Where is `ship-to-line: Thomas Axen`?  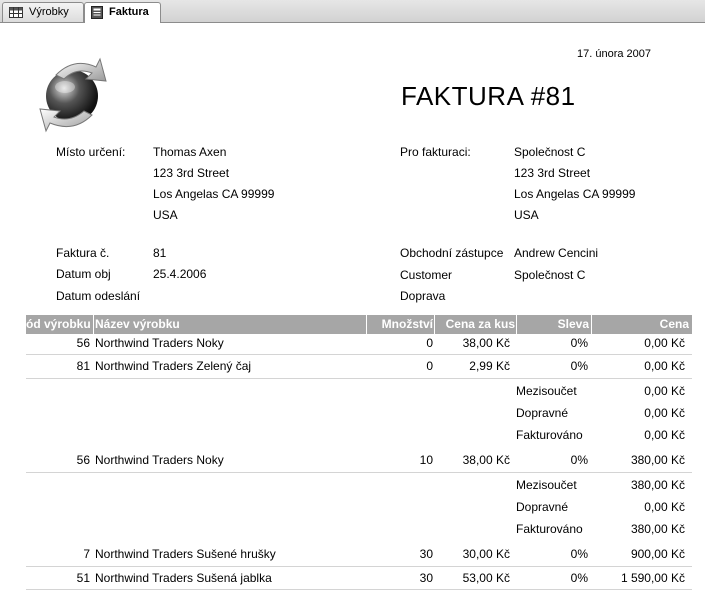
ship-to-line: Thomas Axen is located at coordinates (190, 152).